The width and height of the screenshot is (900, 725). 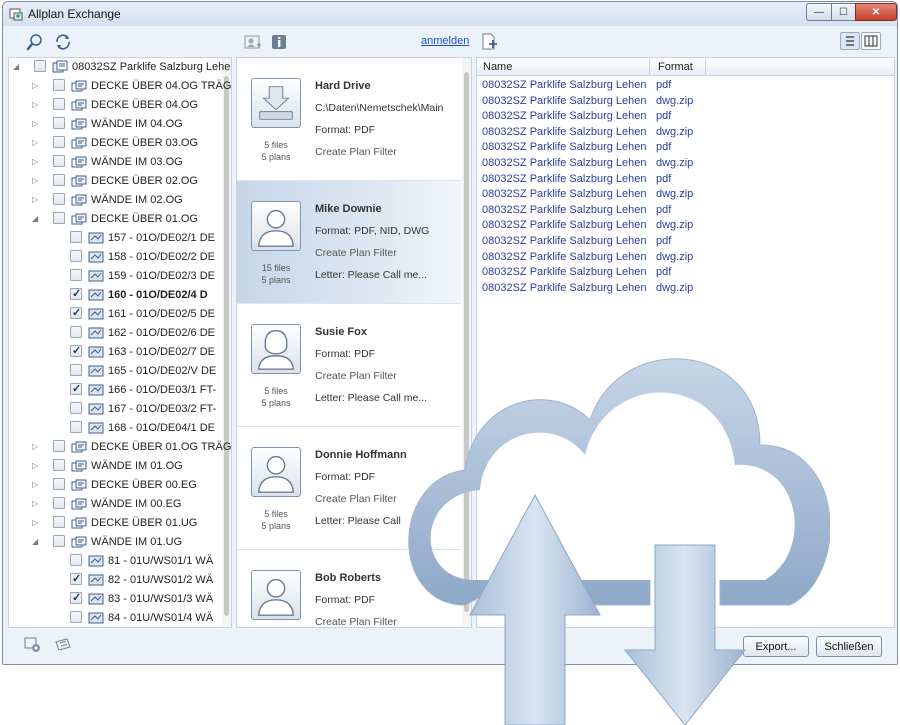 I want to click on login-link: anmelden, so click(x=445, y=41).